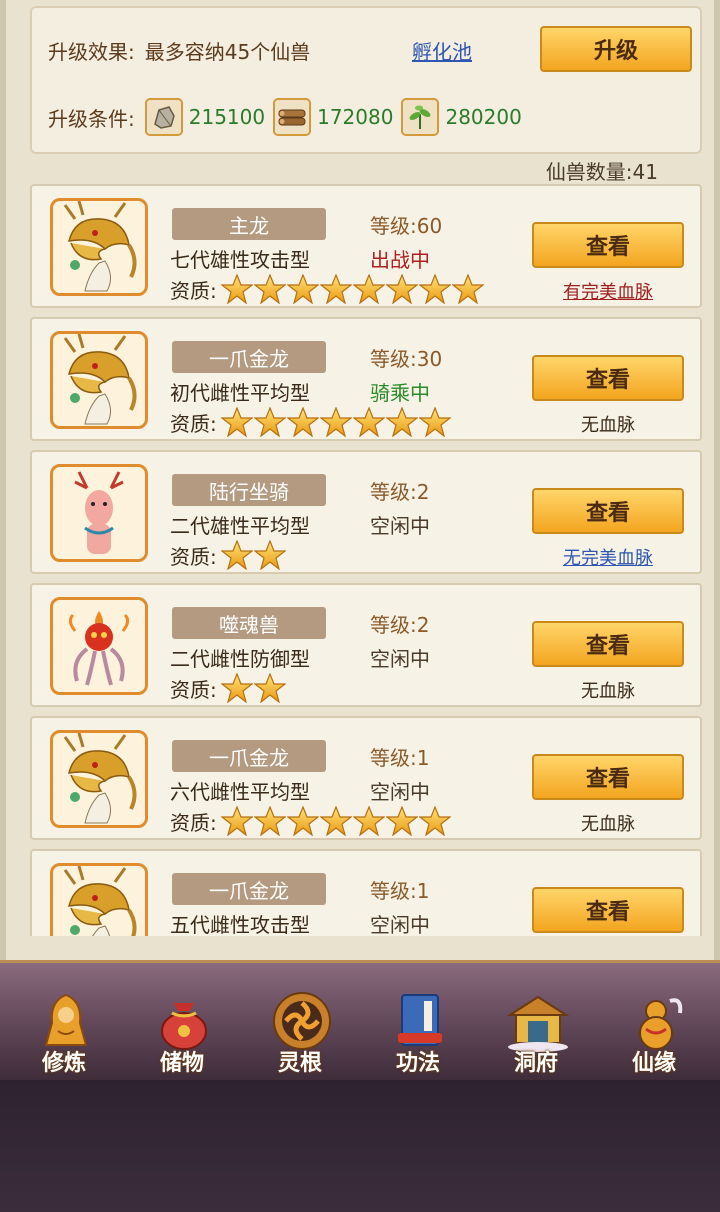 The image size is (720, 1212). What do you see at coordinates (406, 359) in the screenshot?
I see `beast-level: 等级:30` at bounding box center [406, 359].